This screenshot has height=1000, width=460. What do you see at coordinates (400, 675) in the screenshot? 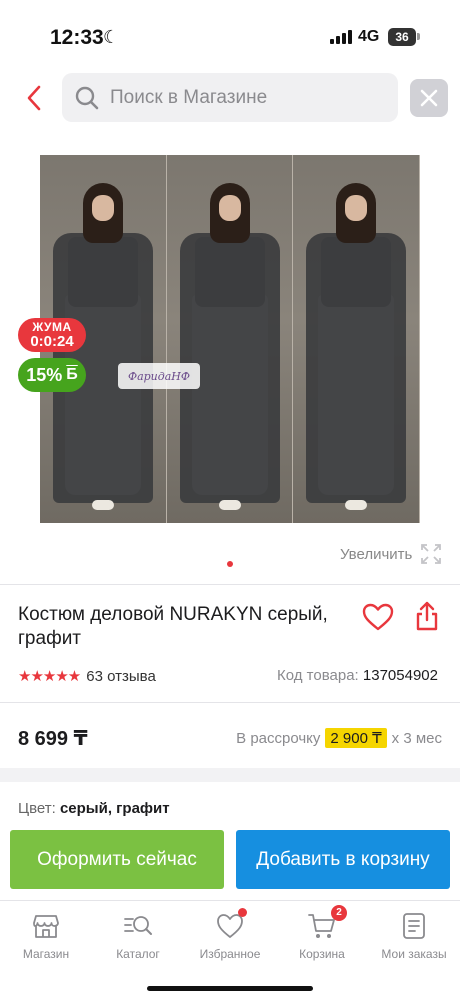
I see `product-code-value: 137054902` at bounding box center [400, 675].